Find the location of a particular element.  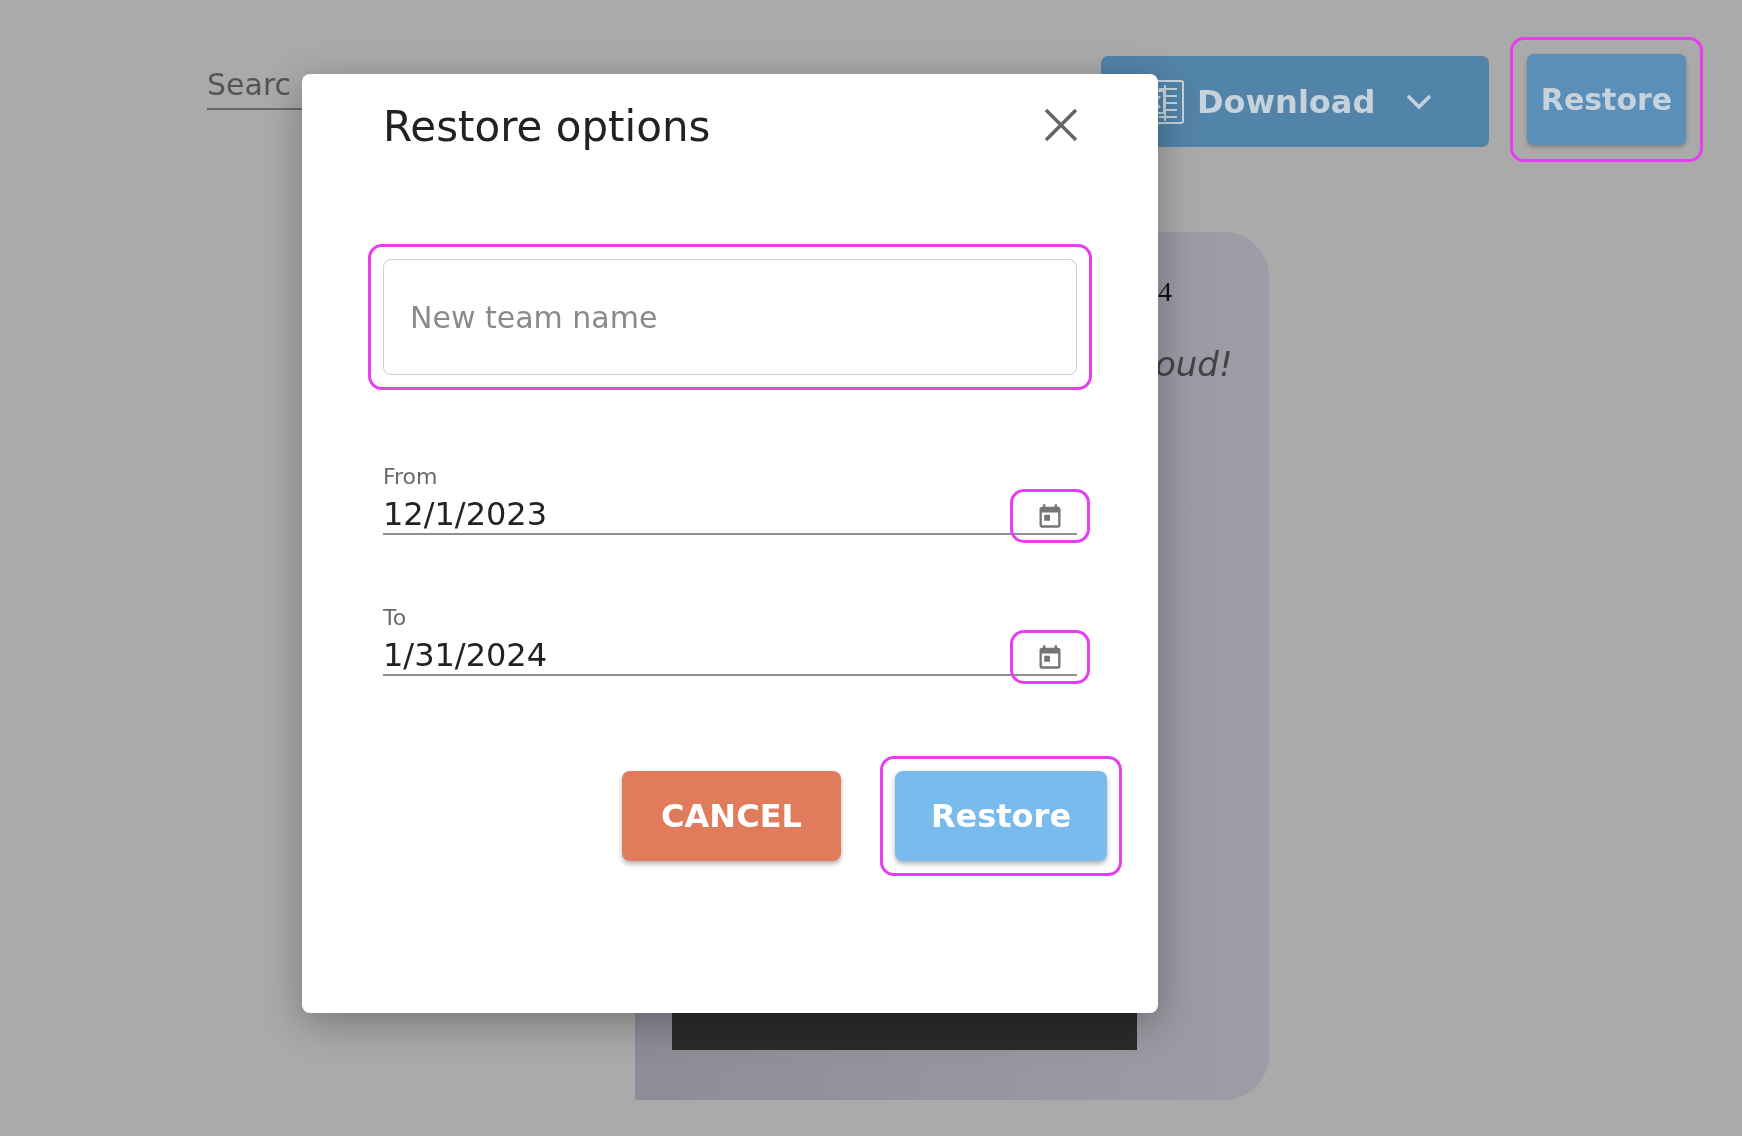

search-field: Searc is located at coordinates (272, 88).